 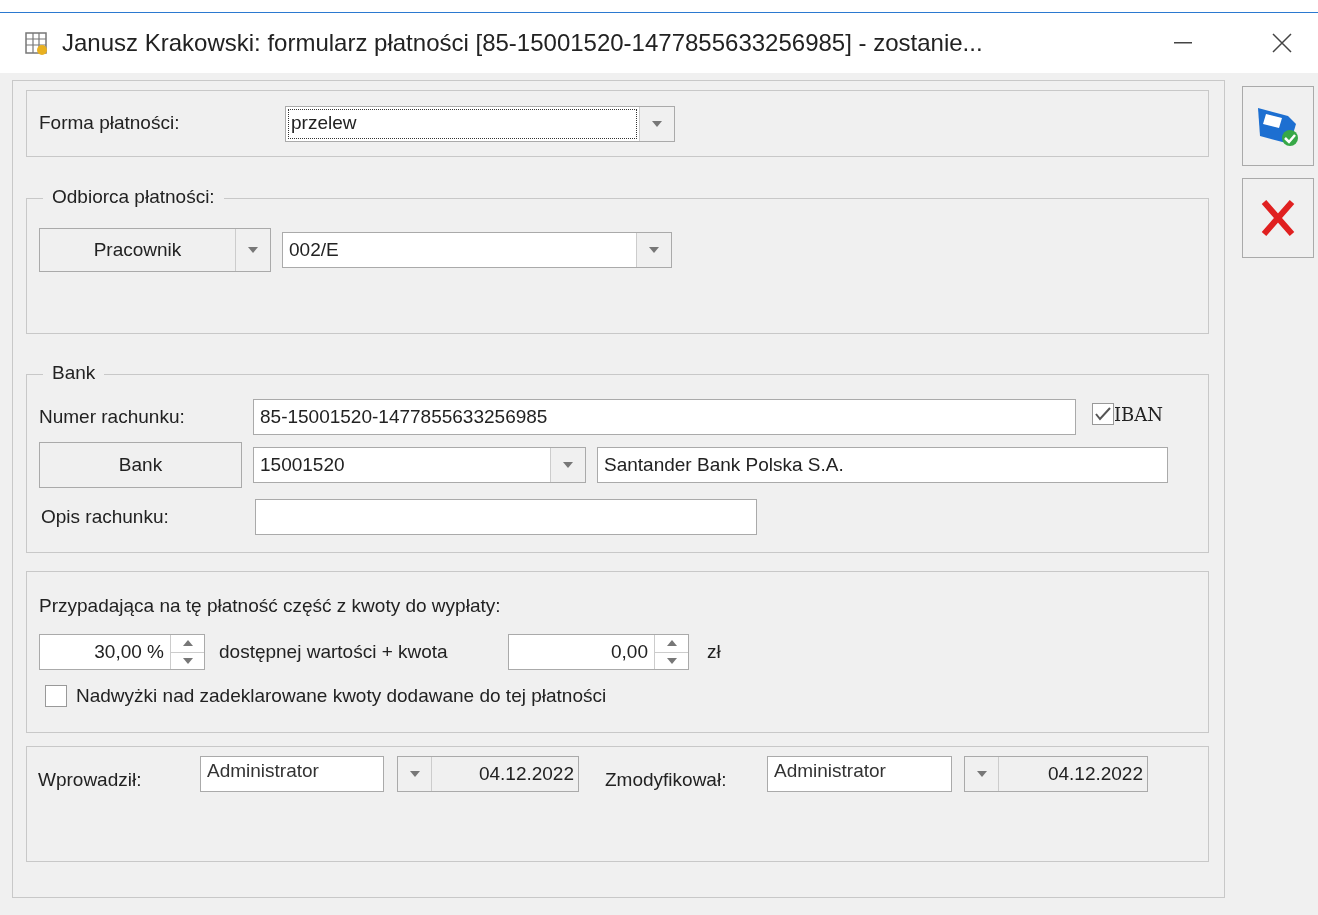 I want to click on account-number-field: 85-15001520-1477855633256985, so click(x=664, y=417).